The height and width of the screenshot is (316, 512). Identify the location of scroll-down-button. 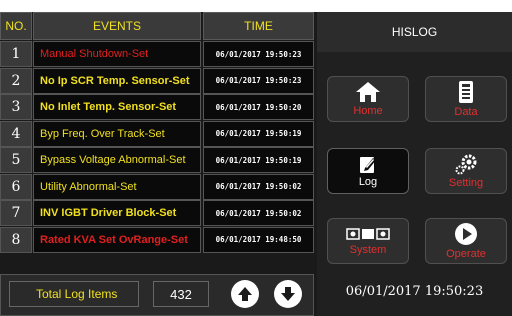
(288, 294).